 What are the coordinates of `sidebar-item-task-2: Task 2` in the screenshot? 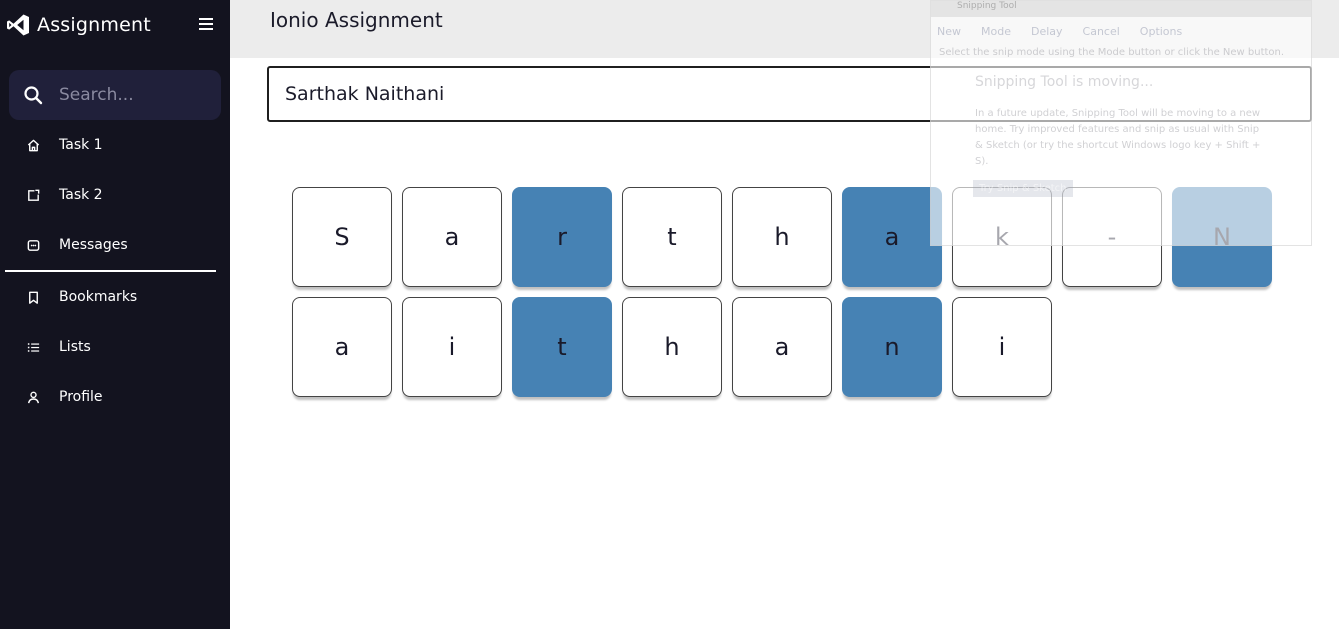 It's located at (64, 195).